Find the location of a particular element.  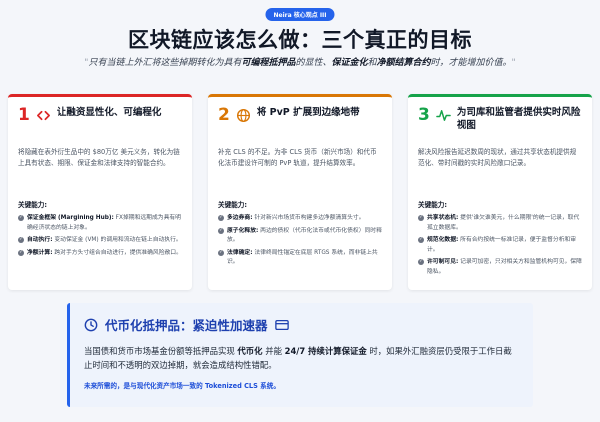

capability-item: ✓ 法律确定: 法律终局性锚定在底层 RTGS 系统，而非链上共识。 is located at coordinates (298, 257).